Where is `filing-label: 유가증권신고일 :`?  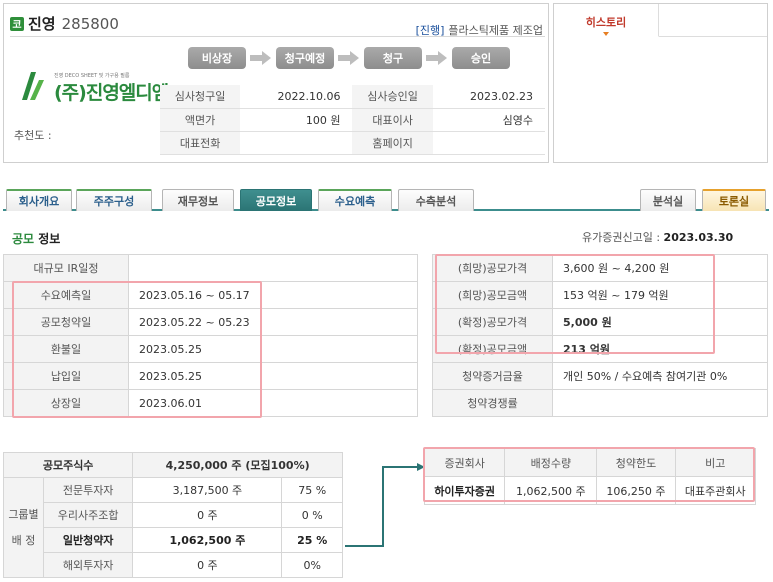 filing-label: 유가증권신고일 : is located at coordinates (623, 237).